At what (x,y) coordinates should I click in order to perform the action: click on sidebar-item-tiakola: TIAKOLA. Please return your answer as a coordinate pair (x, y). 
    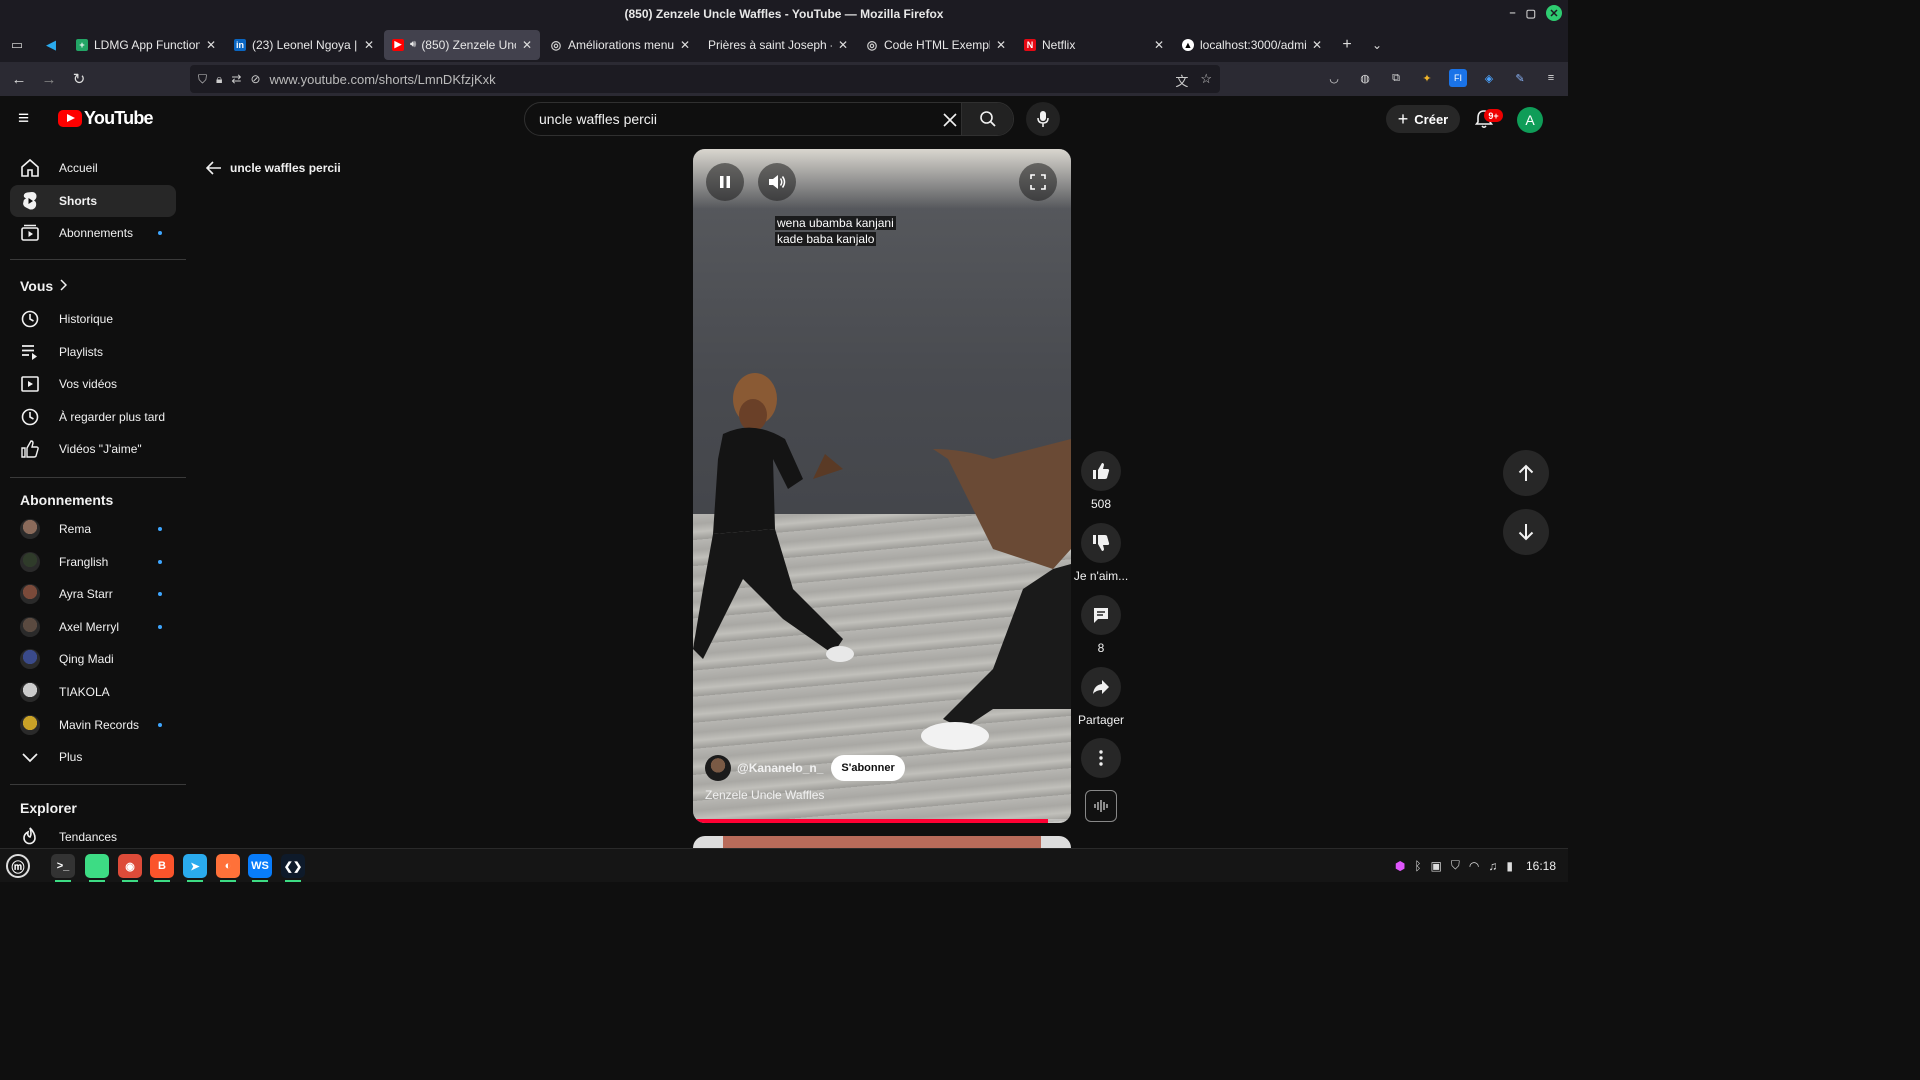
    Looking at the image, I should click on (93, 692).